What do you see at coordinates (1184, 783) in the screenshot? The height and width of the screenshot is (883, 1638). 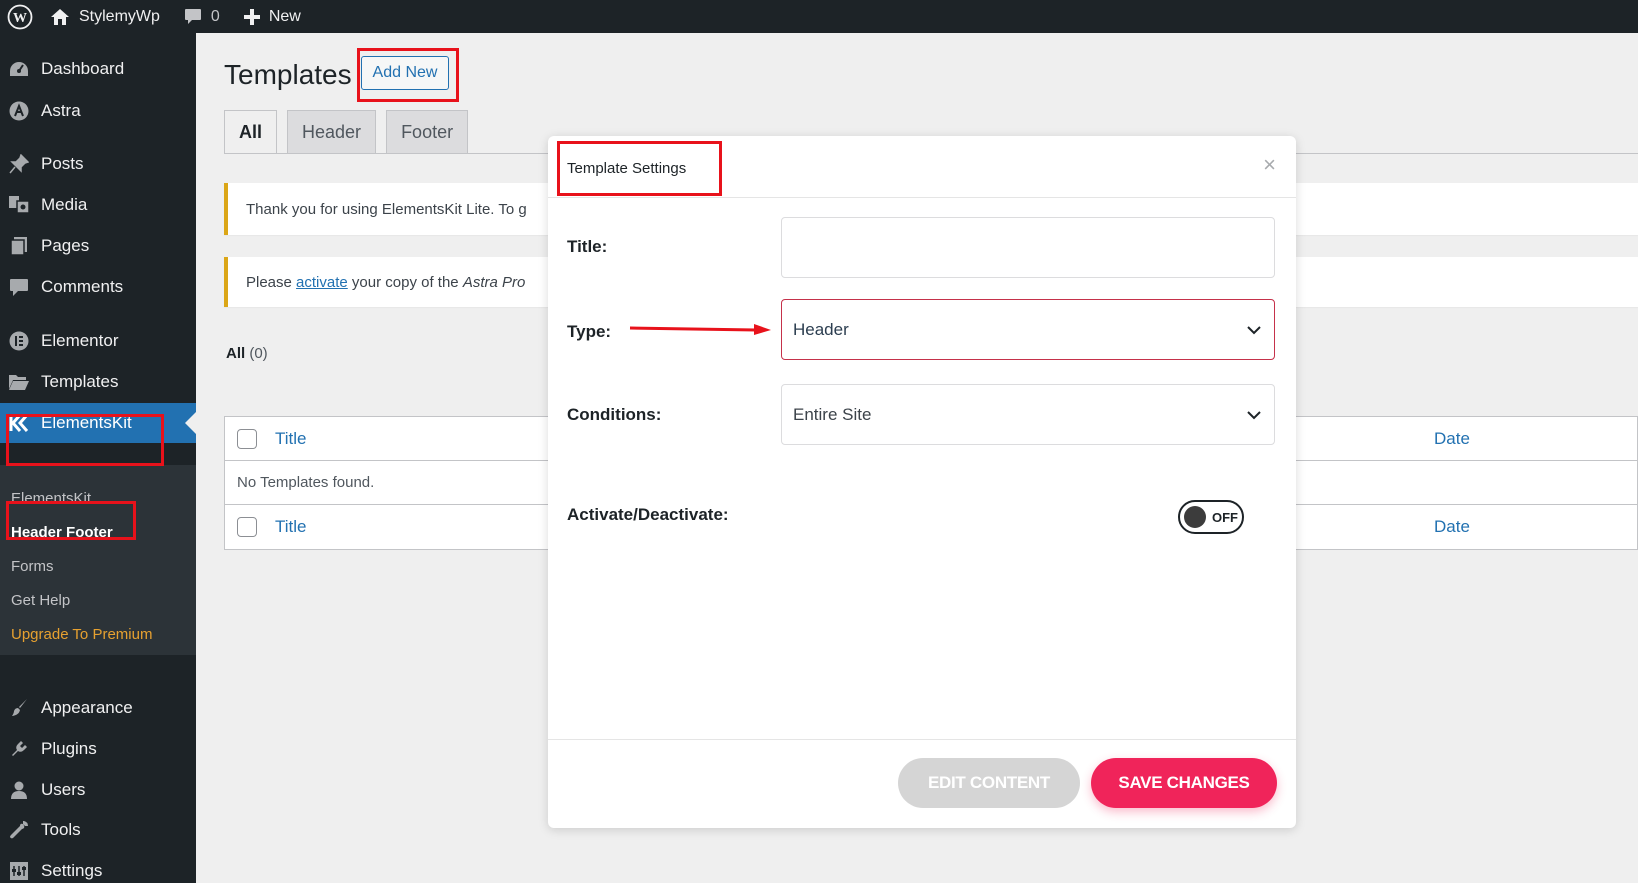 I see `save-changes-button: SAVE CHANGES` at bounding box center [1184, 783].